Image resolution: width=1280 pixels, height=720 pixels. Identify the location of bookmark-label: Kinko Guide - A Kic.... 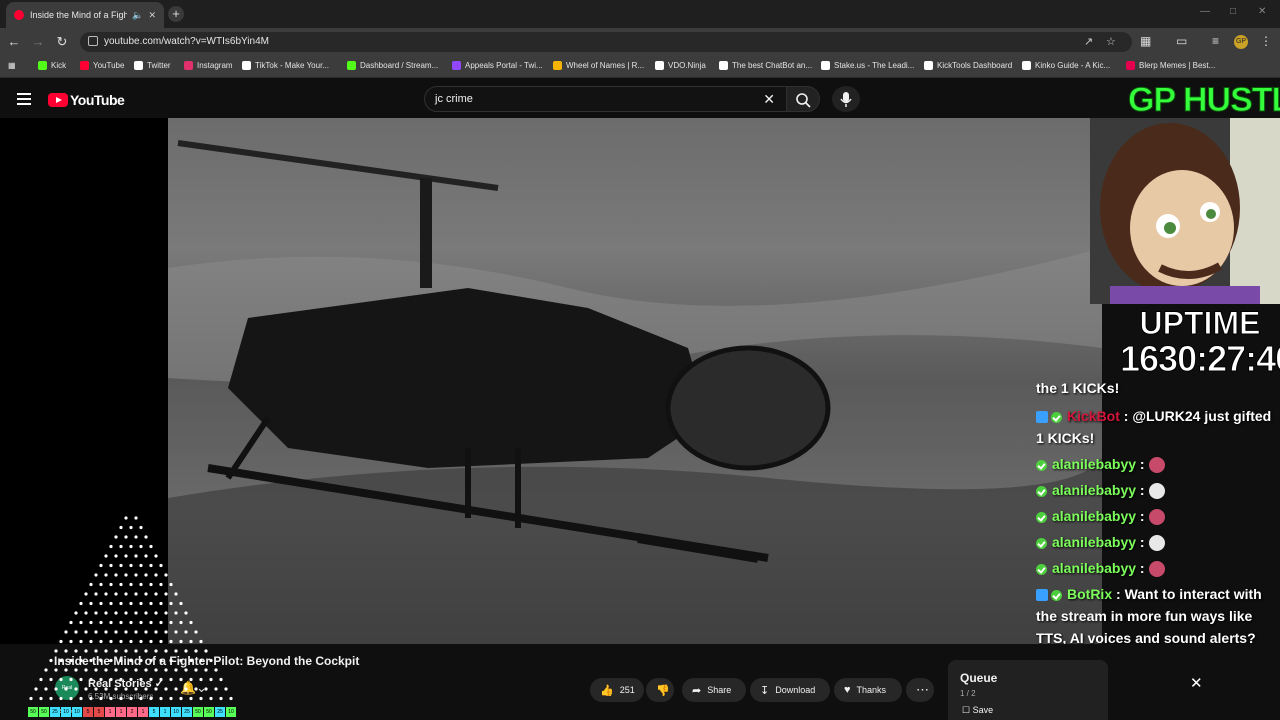
(1073, 65).